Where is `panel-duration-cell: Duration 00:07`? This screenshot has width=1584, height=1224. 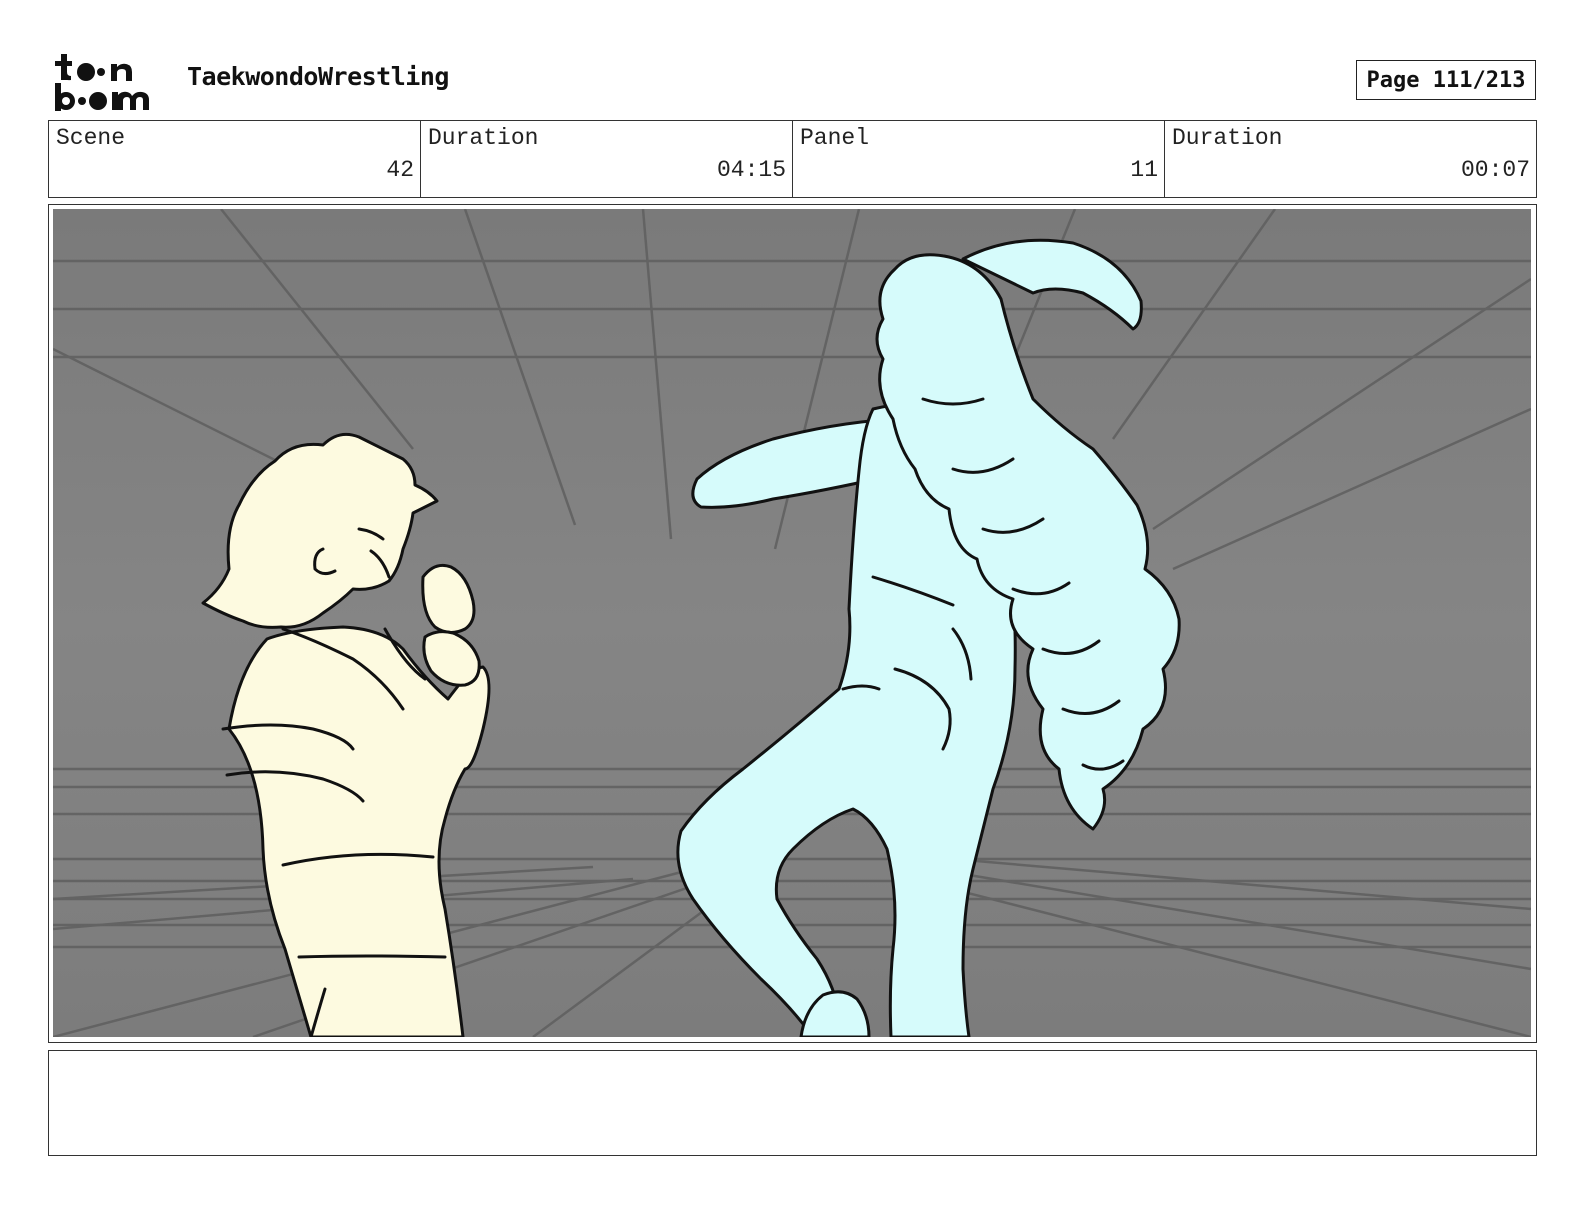 panel-duration-cell: Duration 00:07 is located at coordinates (1350, 159).